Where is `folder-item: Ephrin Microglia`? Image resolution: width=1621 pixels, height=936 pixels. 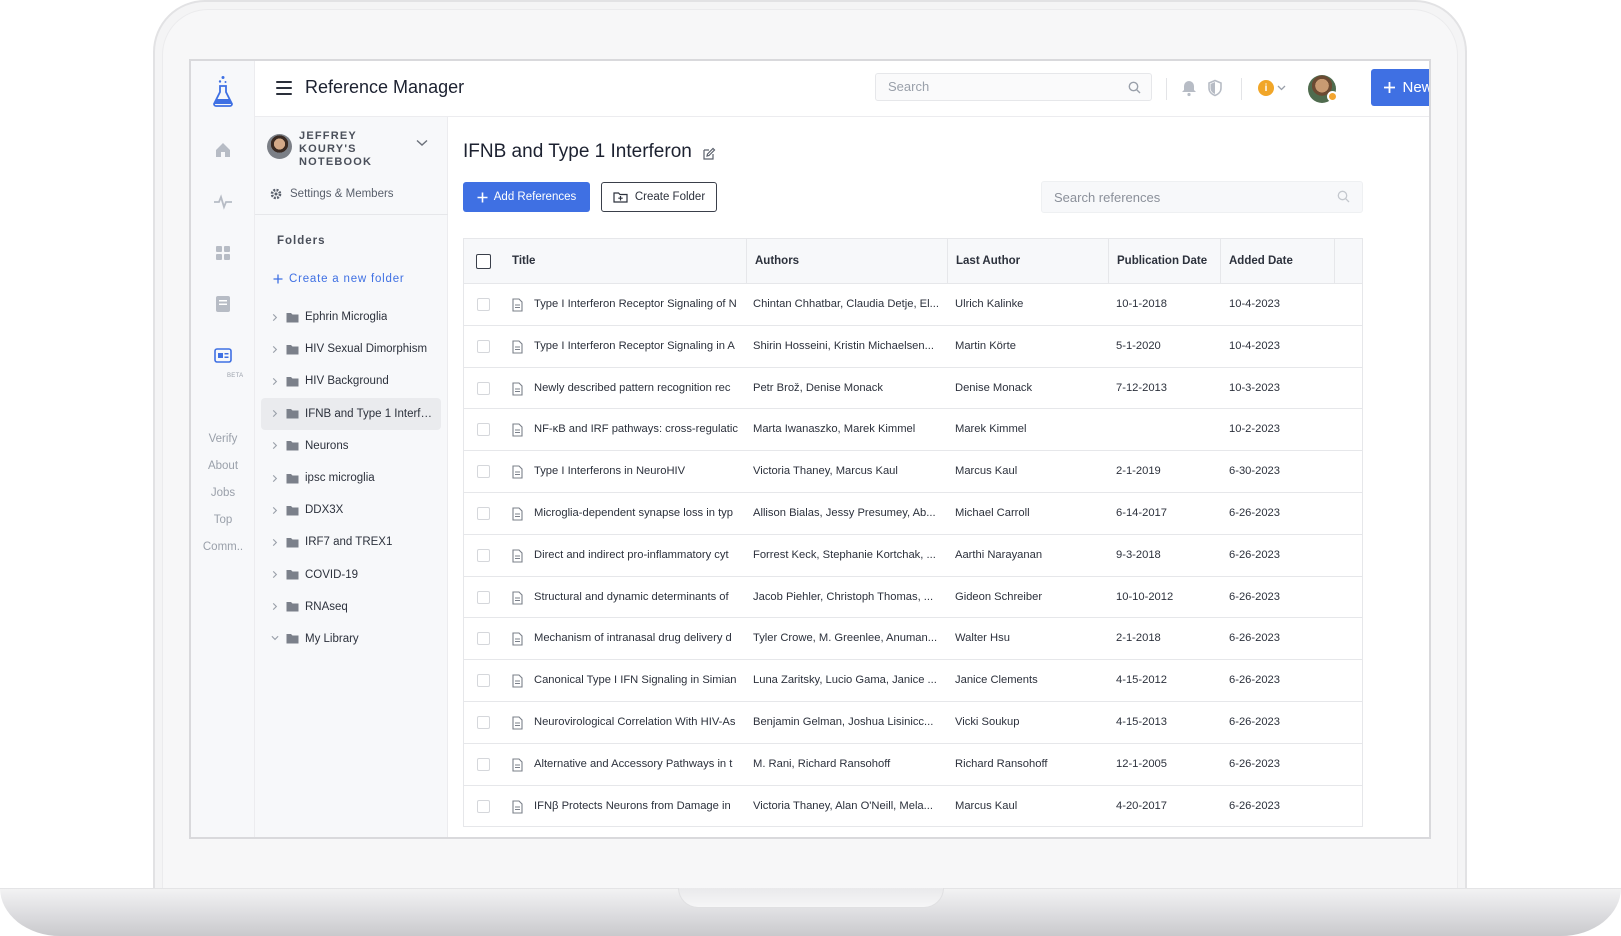
folder-item: Ephrin Microglia is located at coordinates (351, 317).